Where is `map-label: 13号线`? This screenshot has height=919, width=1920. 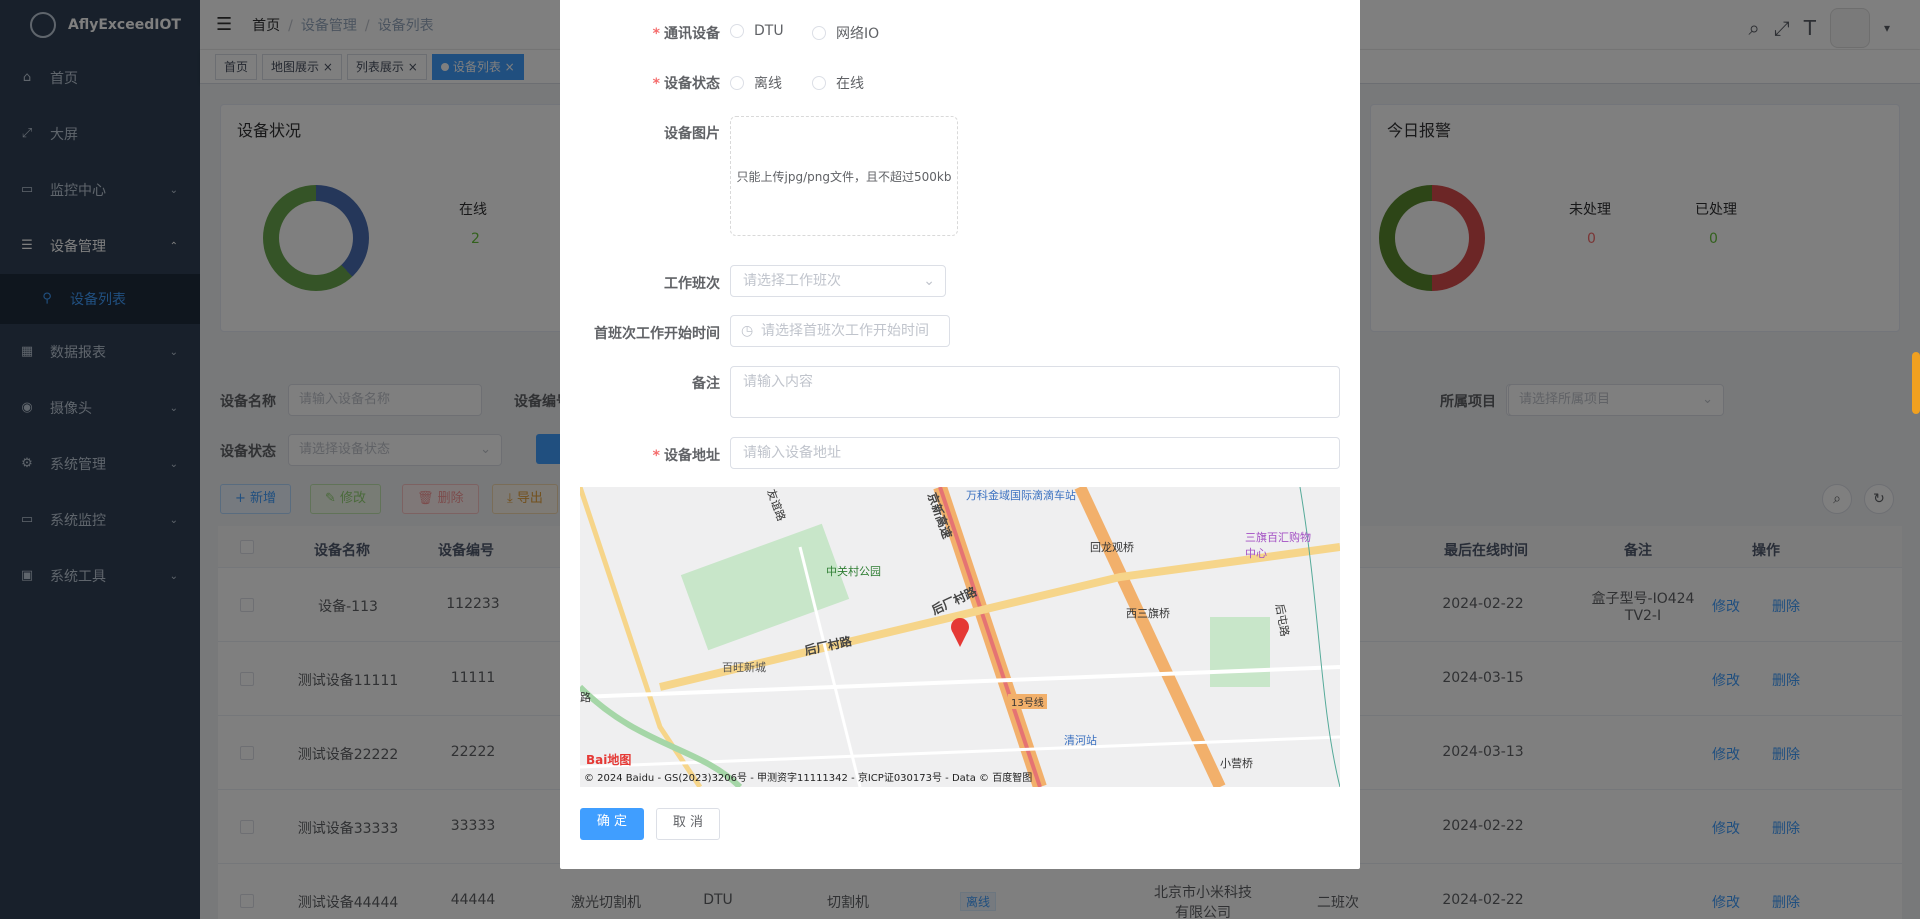
map-label: 13号线 is located at coordinates (1027, 701).